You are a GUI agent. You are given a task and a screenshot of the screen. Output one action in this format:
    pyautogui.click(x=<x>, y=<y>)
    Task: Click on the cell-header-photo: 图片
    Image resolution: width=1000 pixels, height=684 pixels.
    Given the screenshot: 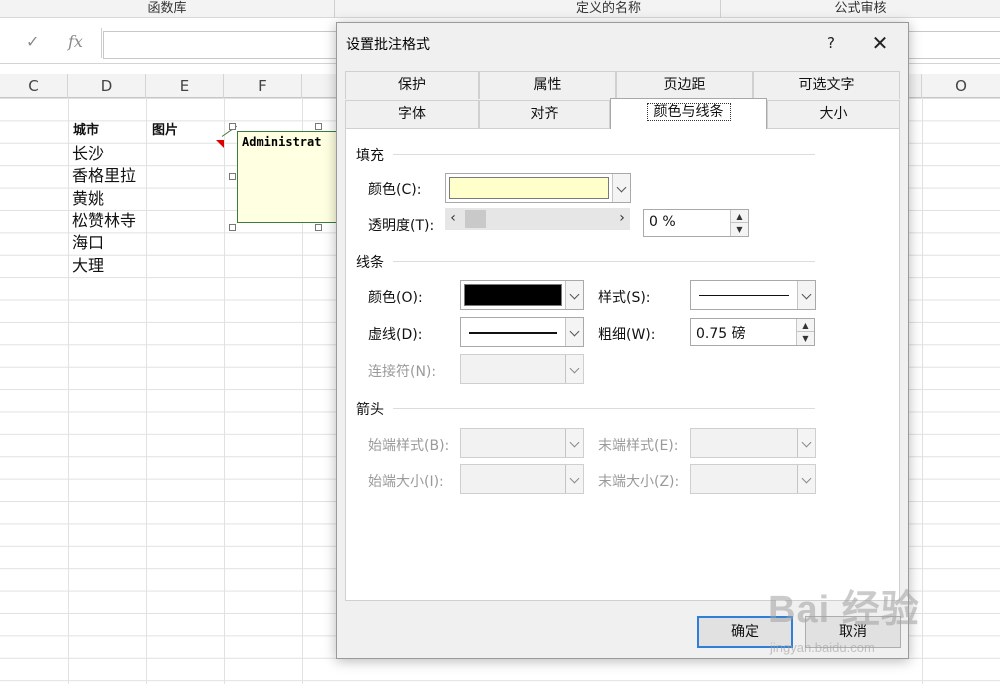 What is the action you would take?
    pyautogui.click(x=165, y=131)
    